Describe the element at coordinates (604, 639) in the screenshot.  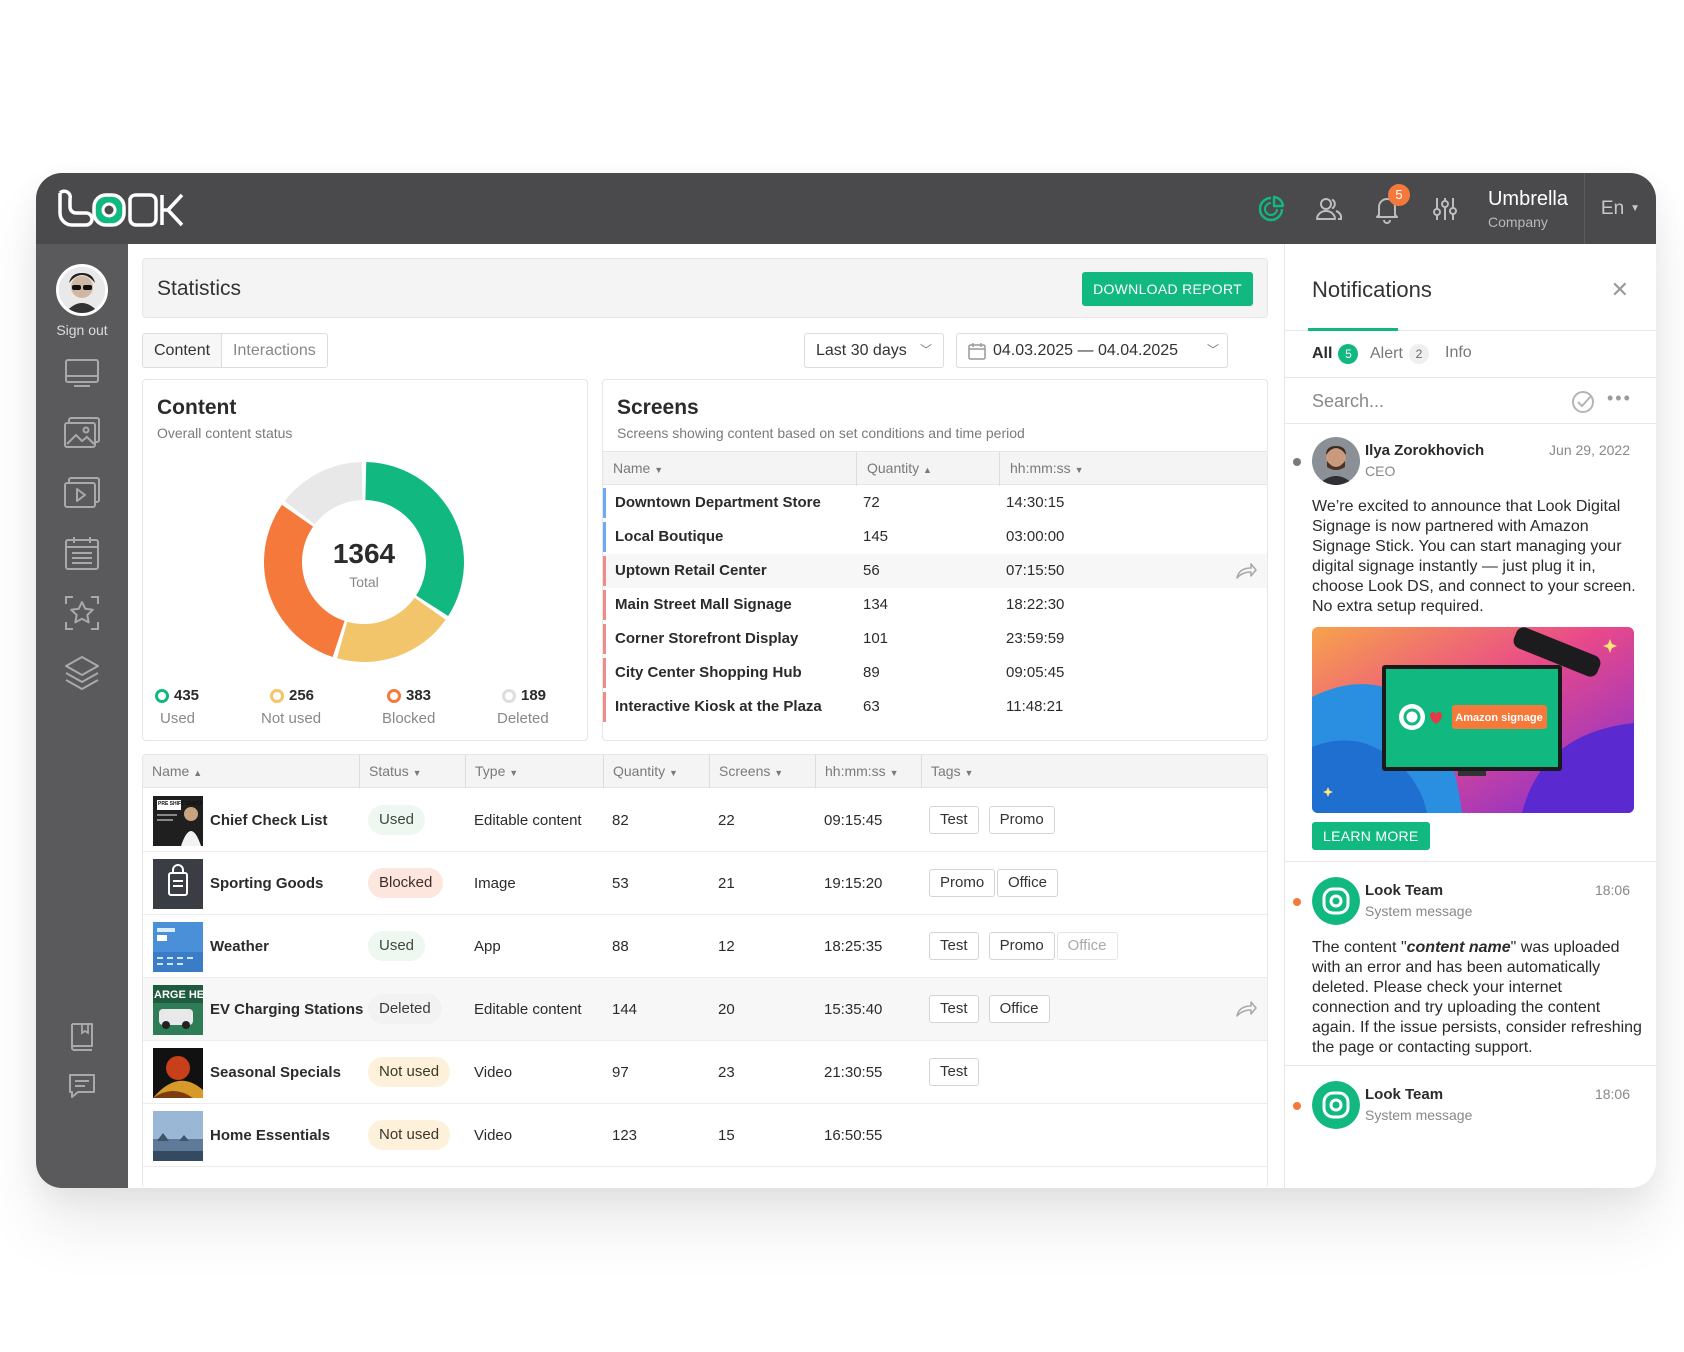
I see `status-bar` at that location.